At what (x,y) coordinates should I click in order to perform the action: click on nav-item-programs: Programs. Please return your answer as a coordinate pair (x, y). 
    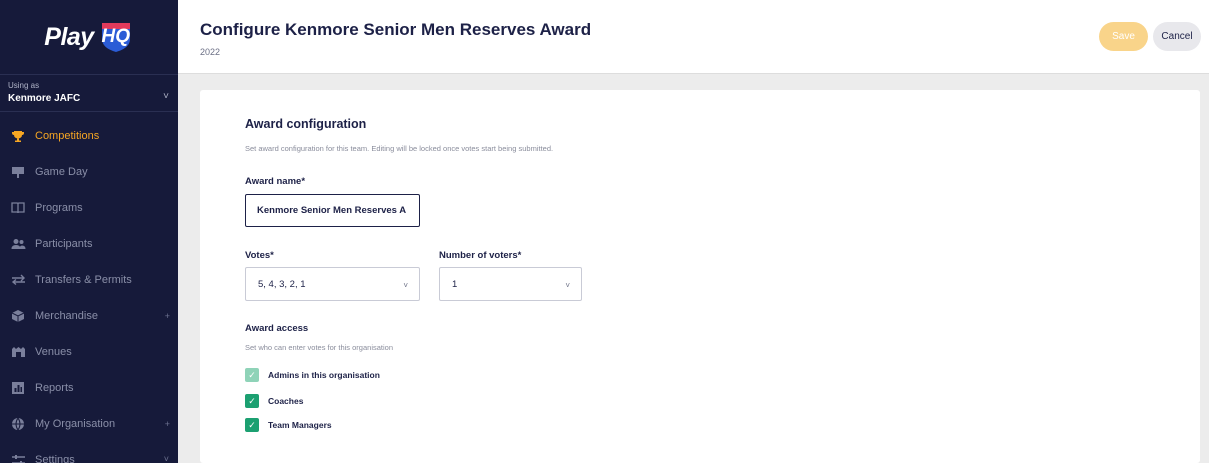
    Looking at the image, I should click on (89, 208).